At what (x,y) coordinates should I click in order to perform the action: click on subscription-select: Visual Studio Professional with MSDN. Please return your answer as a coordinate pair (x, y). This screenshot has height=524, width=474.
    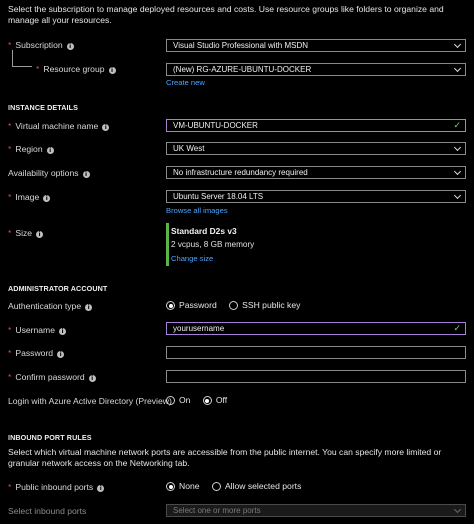
    Looking at the image, I should click on (316, 45).